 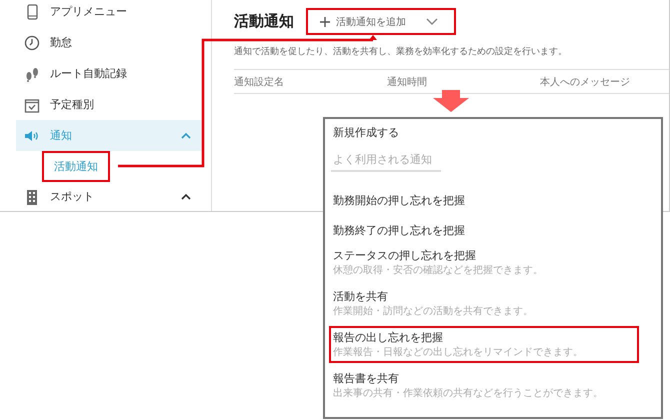 What do you see at coordinates (32, 42) in the screenshot?
I see `clock-icon` at bounding box center [32, 42].